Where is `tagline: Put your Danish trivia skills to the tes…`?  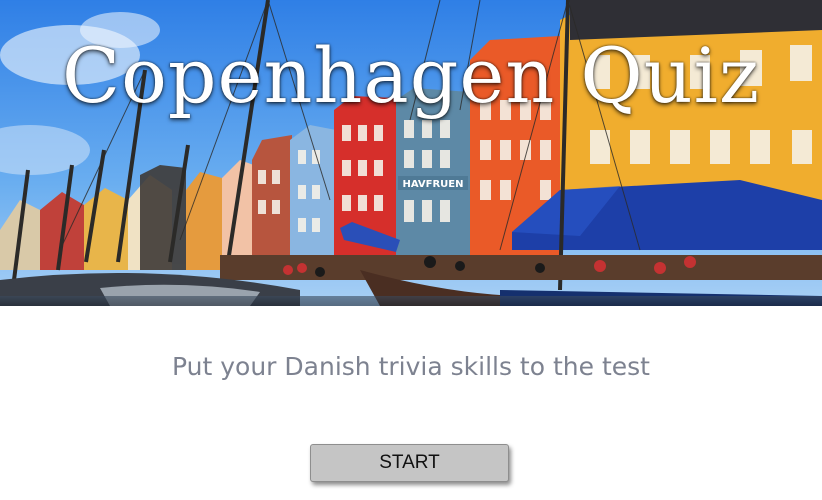 tagline: Put your Danish trivia skills to the tes… is located at coordinates (411, 366).